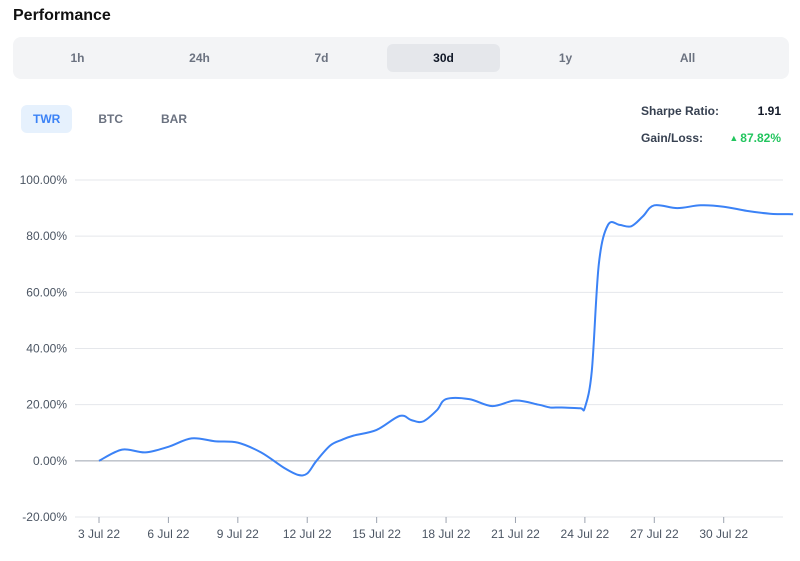  Describe the element at coordinates (376, 534) in the screenshot. I see `x-tick-label: 15 Jul 22` at that location.